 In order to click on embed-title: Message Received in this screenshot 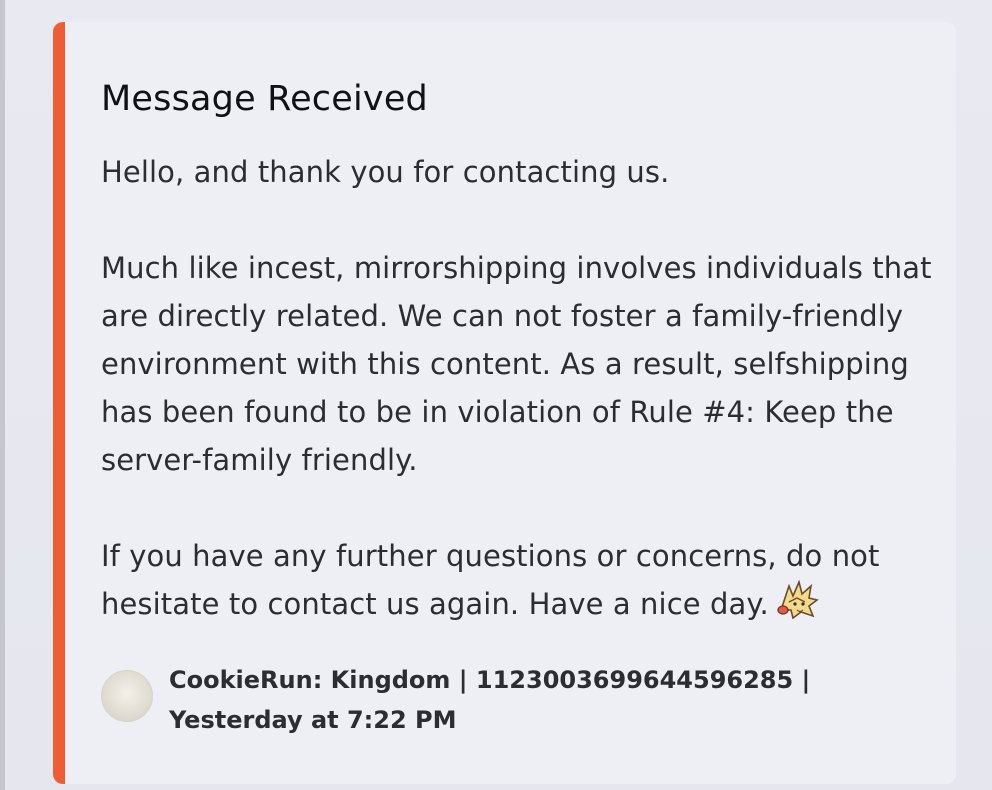, I will do `click(264, 99)`.